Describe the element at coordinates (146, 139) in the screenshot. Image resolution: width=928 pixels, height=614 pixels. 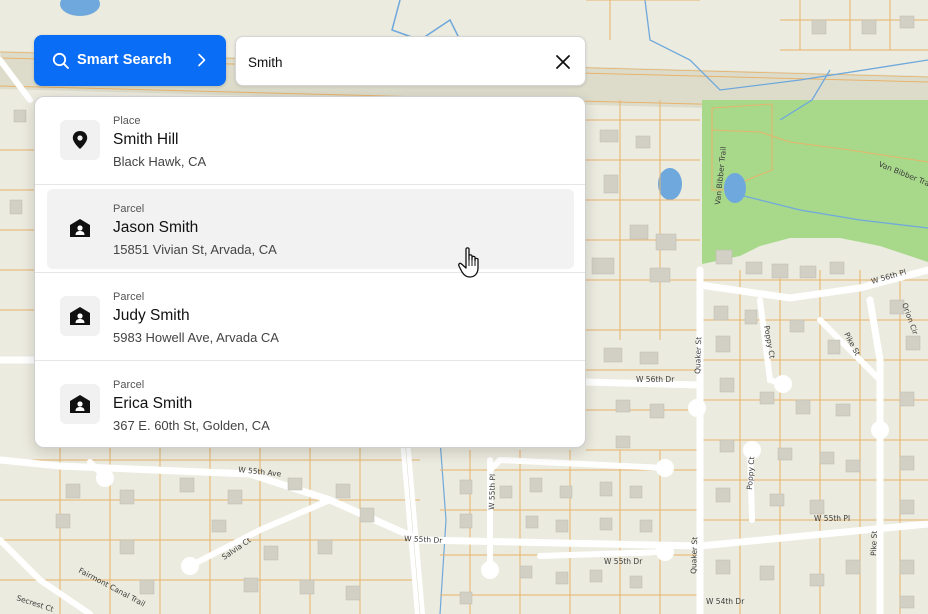
I see `result-title: Smith Hill` at that location.